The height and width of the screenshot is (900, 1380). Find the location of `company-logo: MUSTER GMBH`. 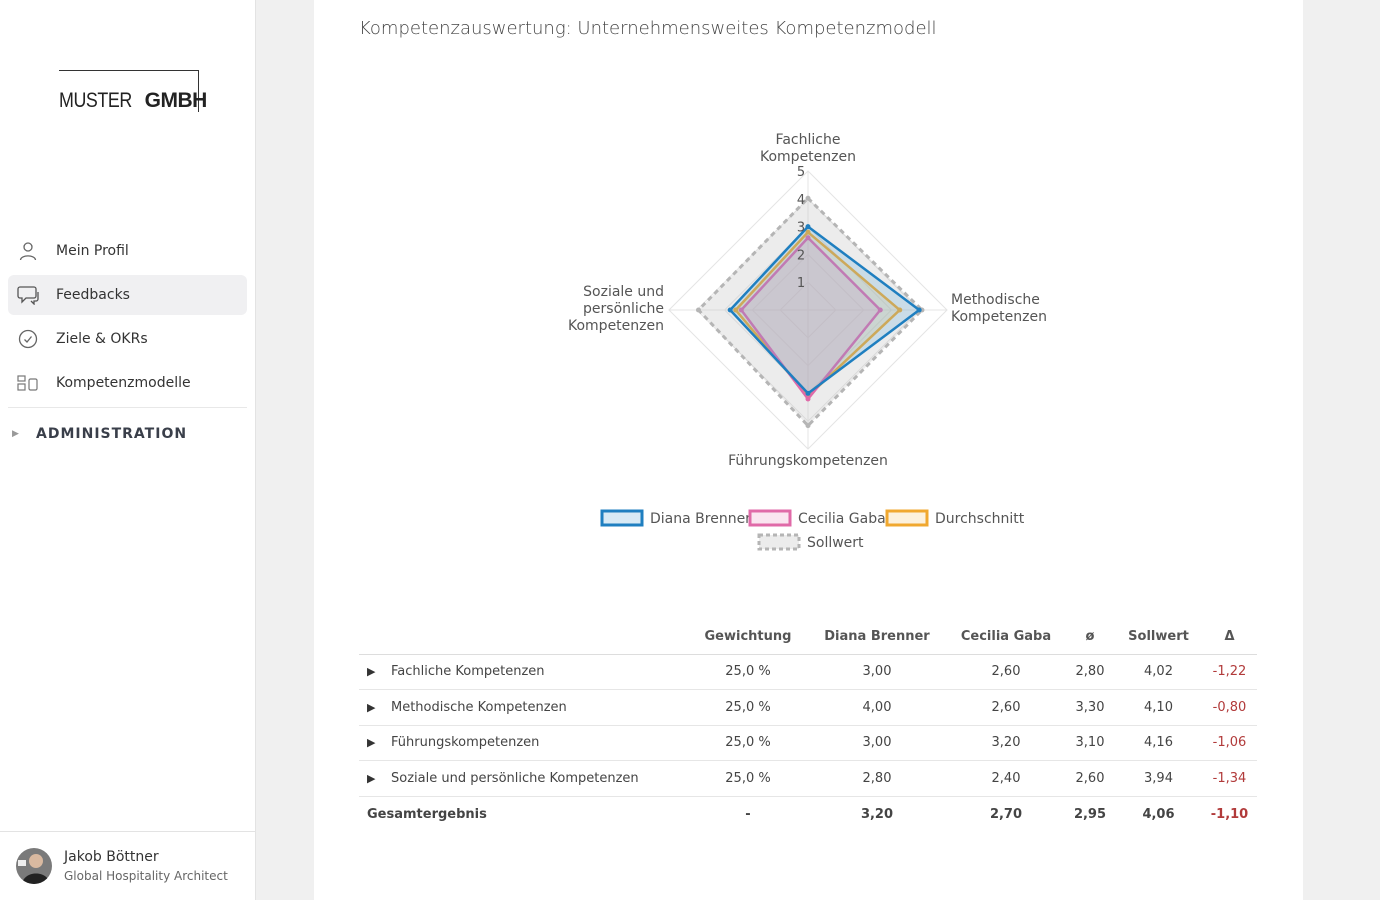

company-logo: MUSTER GMBH is located at coordinates (133, 91).